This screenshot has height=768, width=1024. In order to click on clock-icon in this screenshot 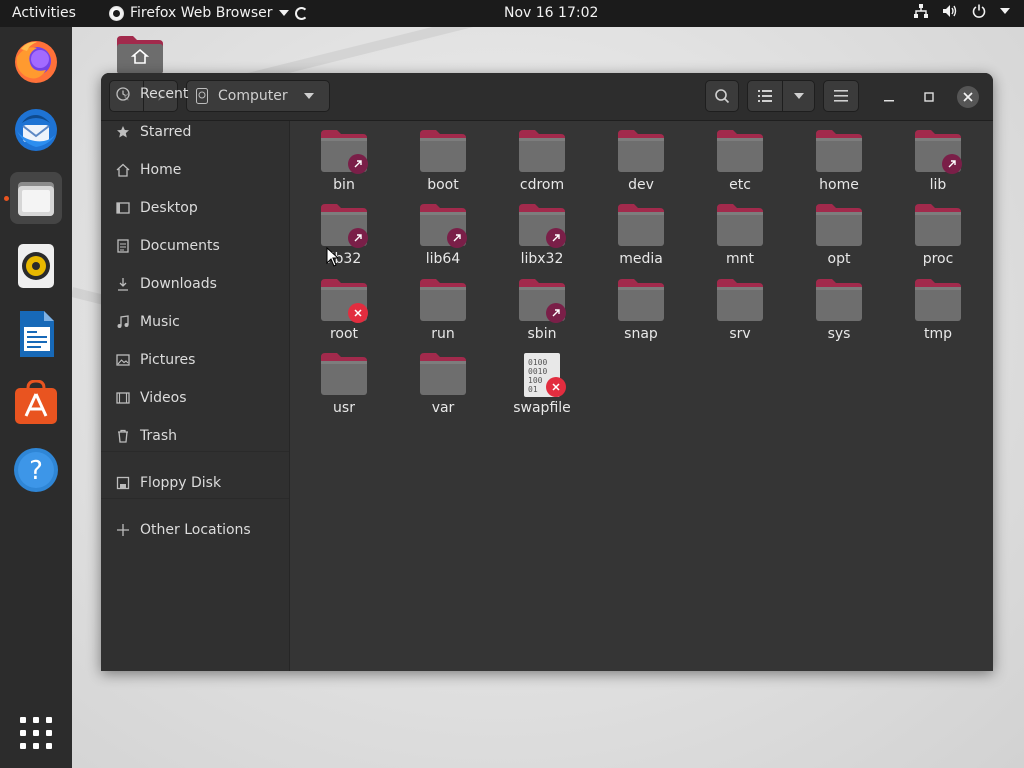, I will do `click(123, 94)`.